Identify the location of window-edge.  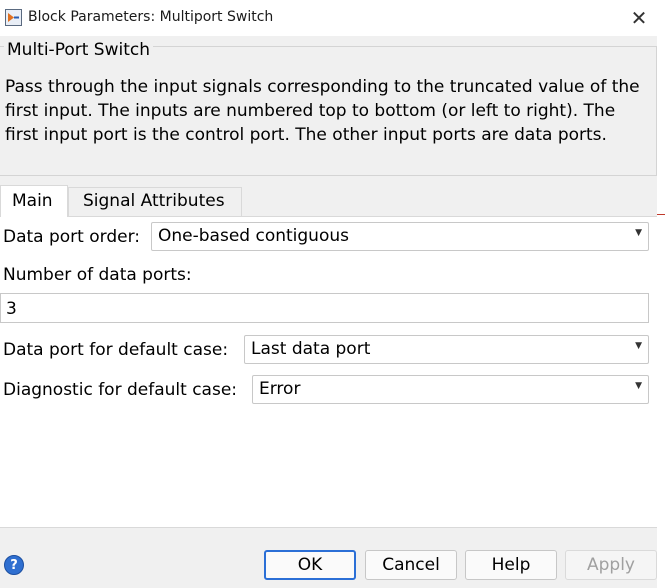
(661, 312).